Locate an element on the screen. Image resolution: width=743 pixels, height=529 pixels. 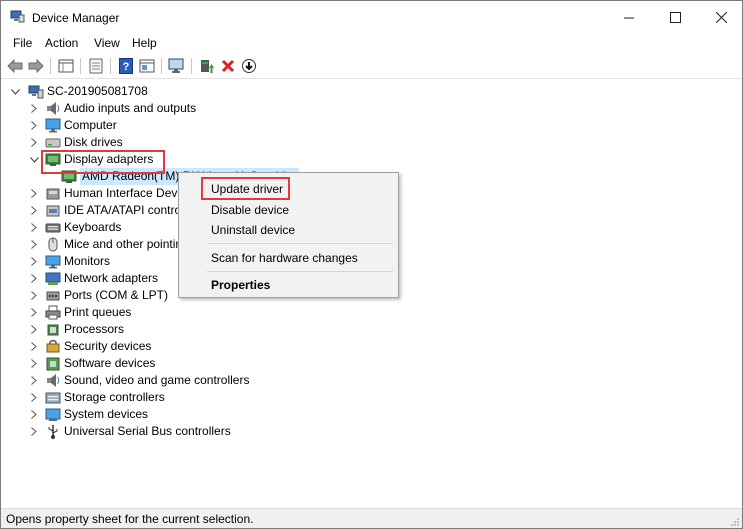
menu-file: File is located at coordinates (22, 43).